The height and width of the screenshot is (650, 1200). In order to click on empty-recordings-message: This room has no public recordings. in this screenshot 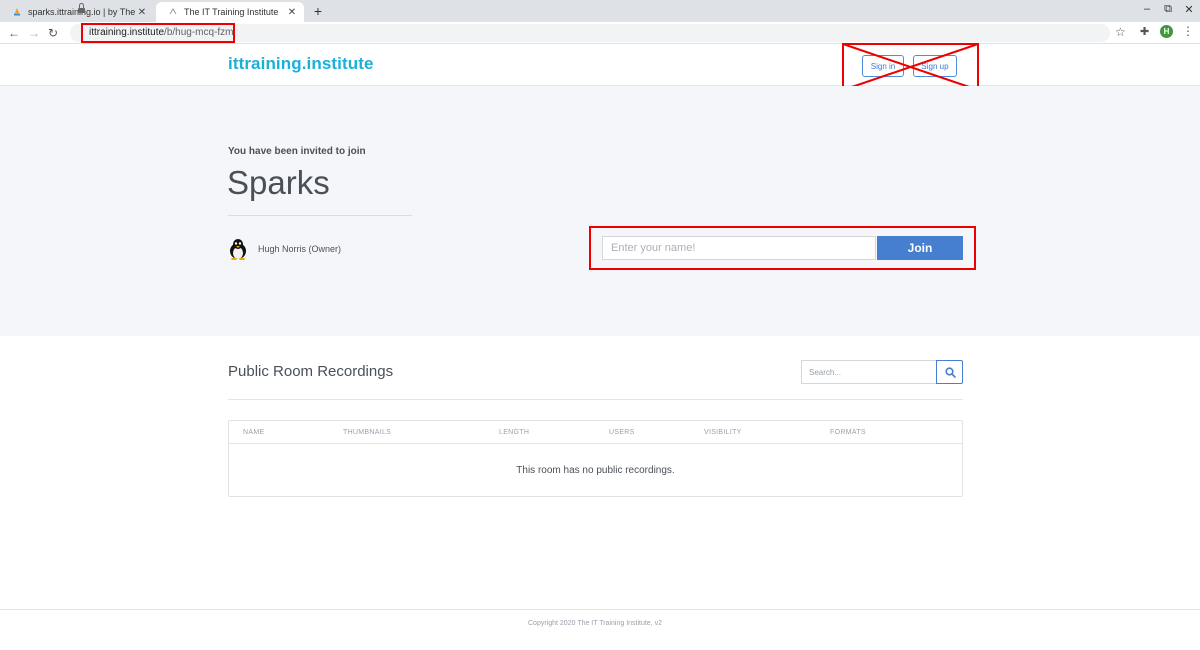, I will do `click(595, 470)`.